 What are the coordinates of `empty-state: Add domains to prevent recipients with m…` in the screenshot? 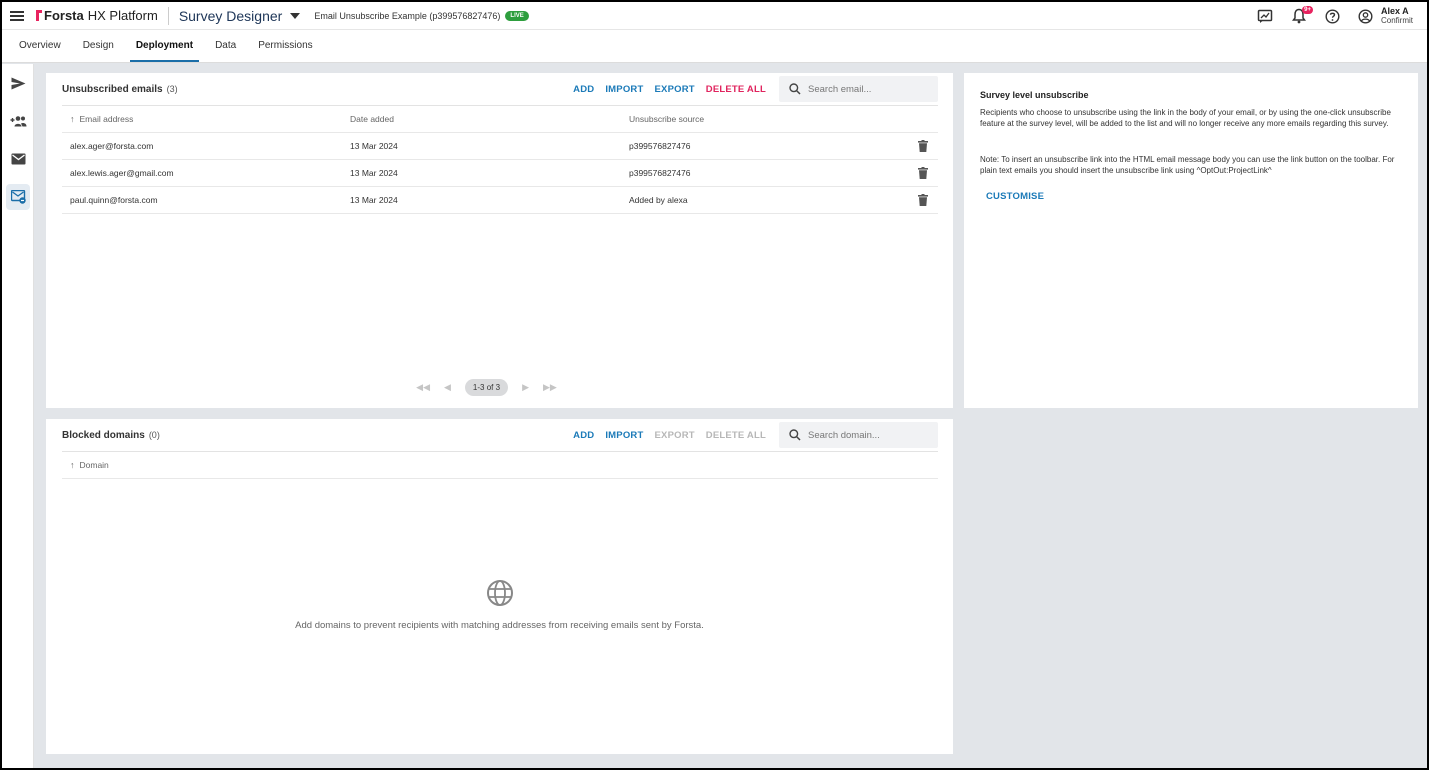 It's located at (499, 605).